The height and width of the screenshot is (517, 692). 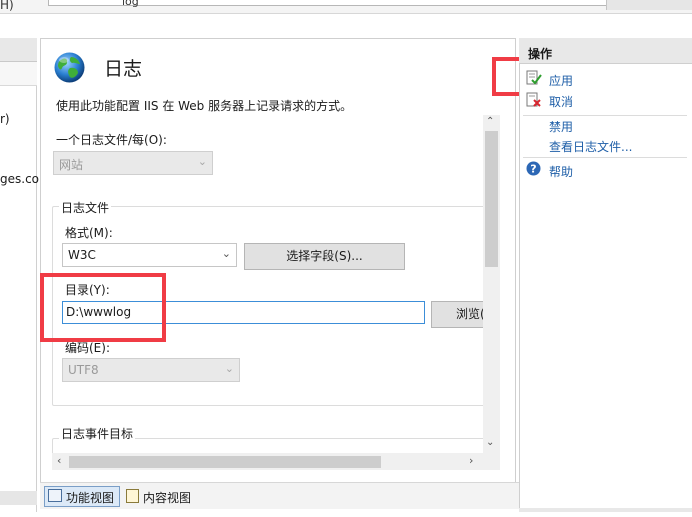 I want to click on log-file-group-title: 日志文件, so click(x=85, y=207).